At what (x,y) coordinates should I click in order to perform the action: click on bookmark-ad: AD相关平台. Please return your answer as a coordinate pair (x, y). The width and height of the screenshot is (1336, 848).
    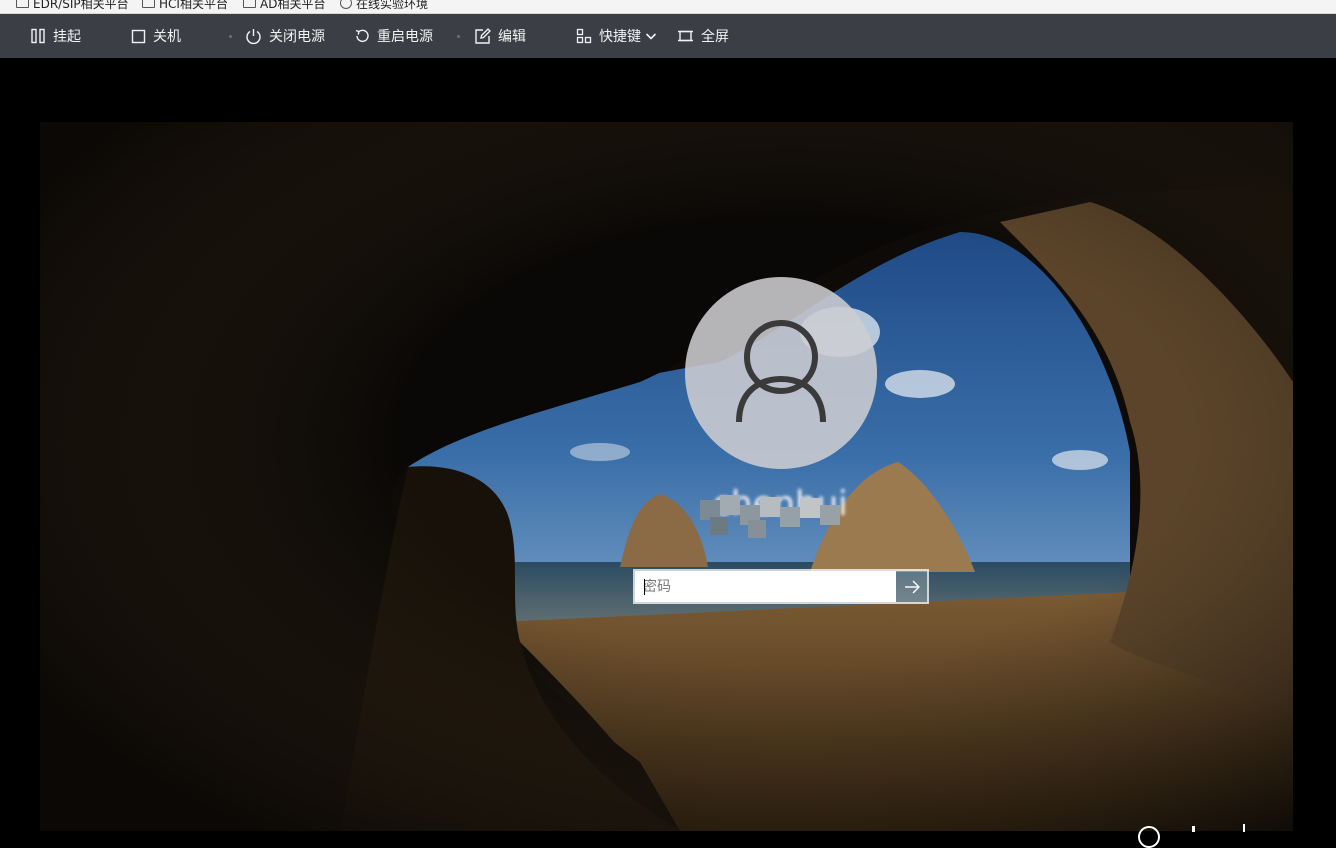
    Looking at the image, I should click on (284, 5).